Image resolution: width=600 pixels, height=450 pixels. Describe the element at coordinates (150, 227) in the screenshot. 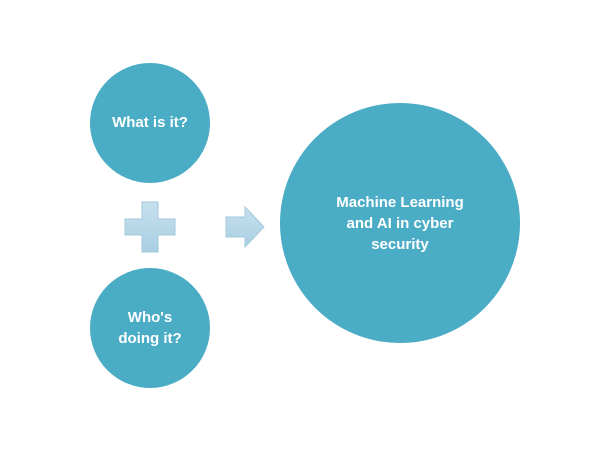

I see `plus-icon` at that location.